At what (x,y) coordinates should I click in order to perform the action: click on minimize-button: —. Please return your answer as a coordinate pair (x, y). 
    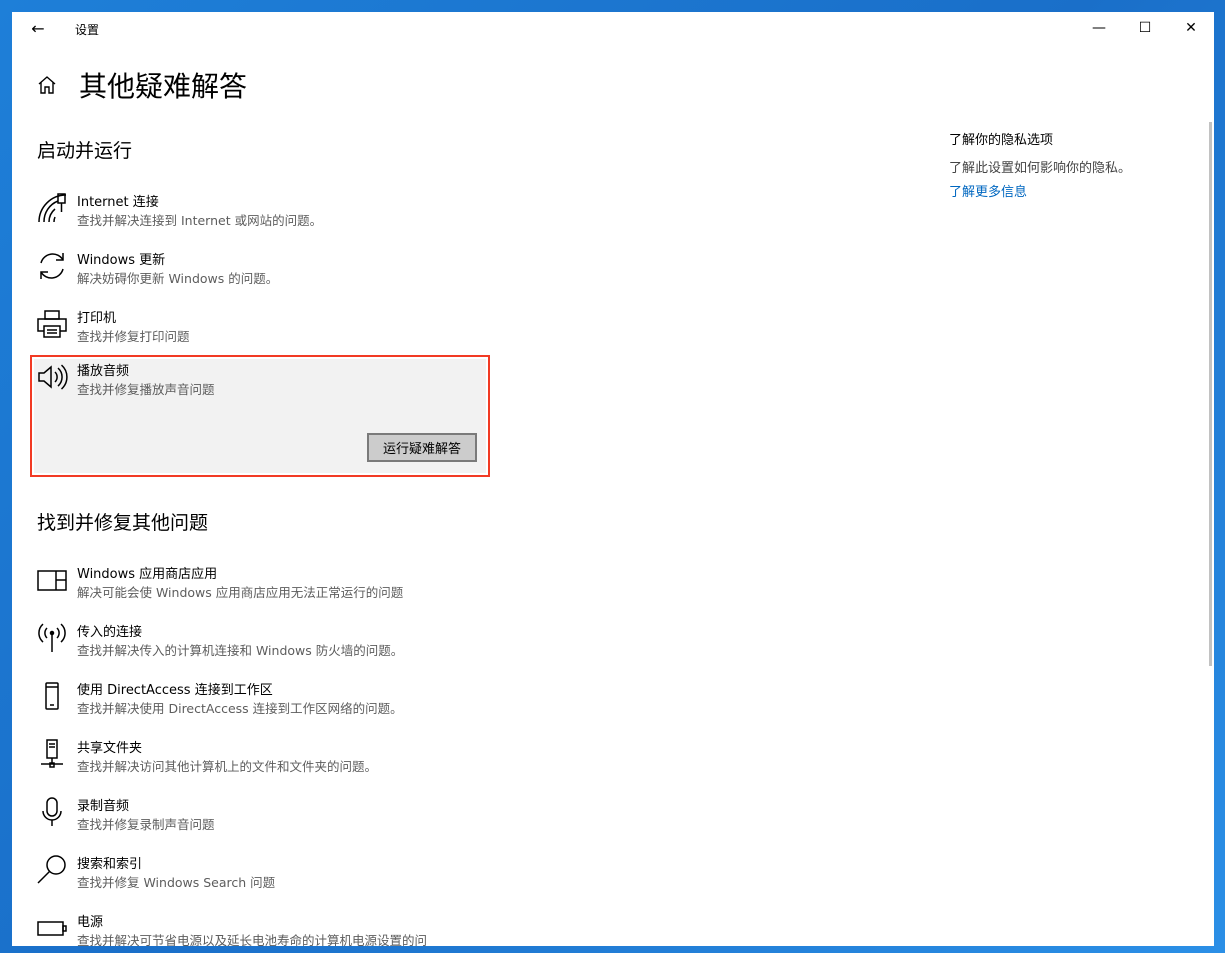
    Looking at the image, I should click on (1099, 28).